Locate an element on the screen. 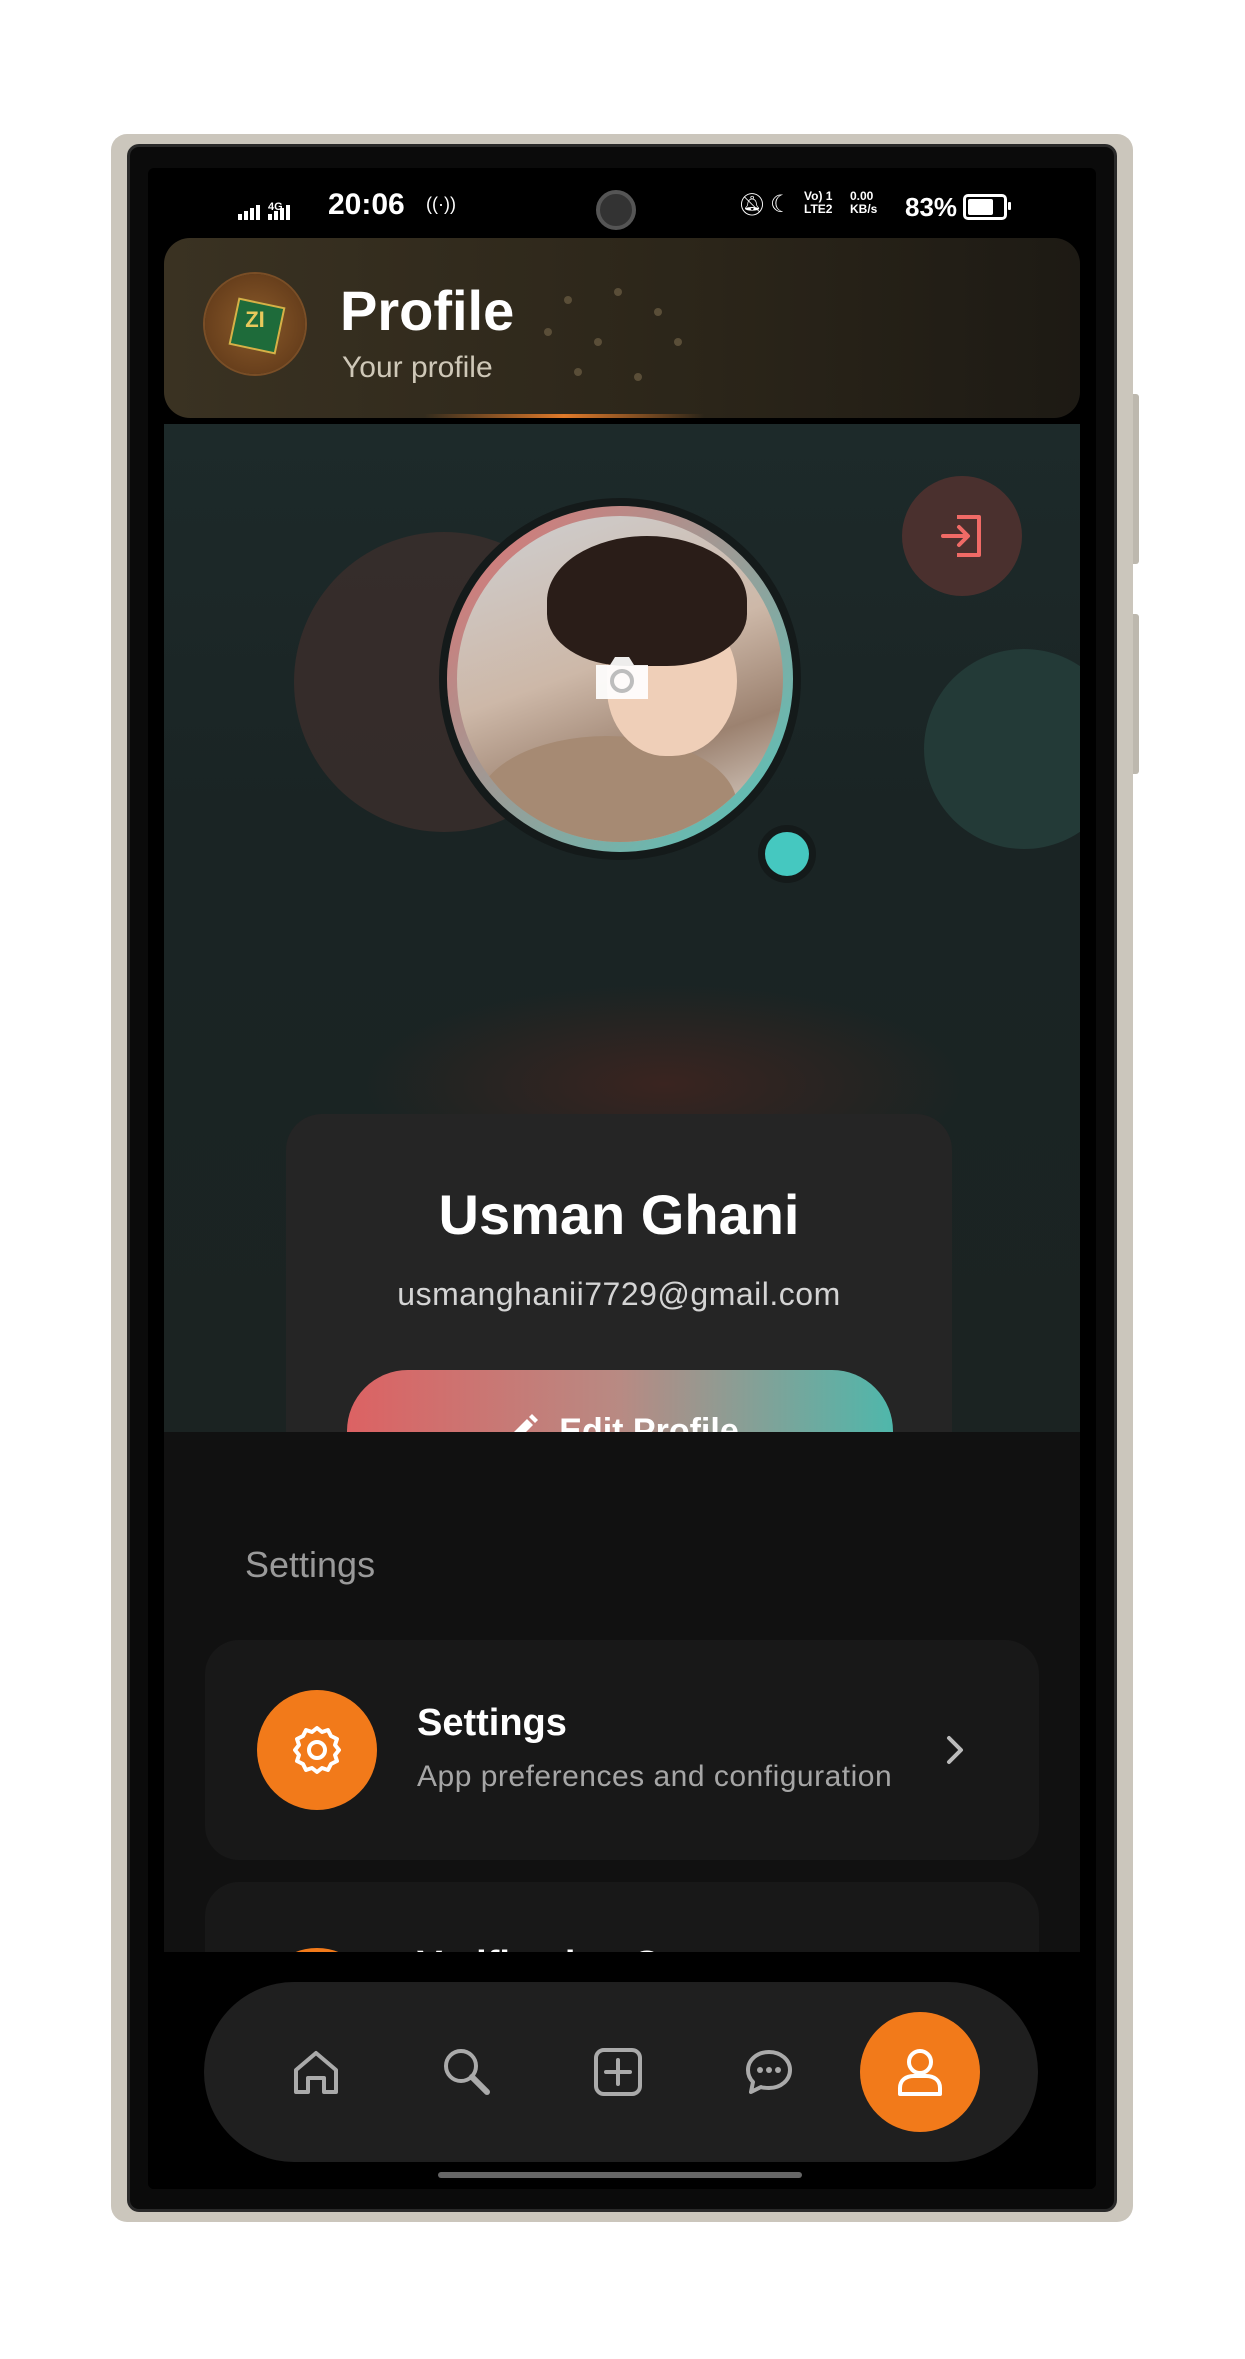  section-heading: Settings is located at coordinates (310, 1564).